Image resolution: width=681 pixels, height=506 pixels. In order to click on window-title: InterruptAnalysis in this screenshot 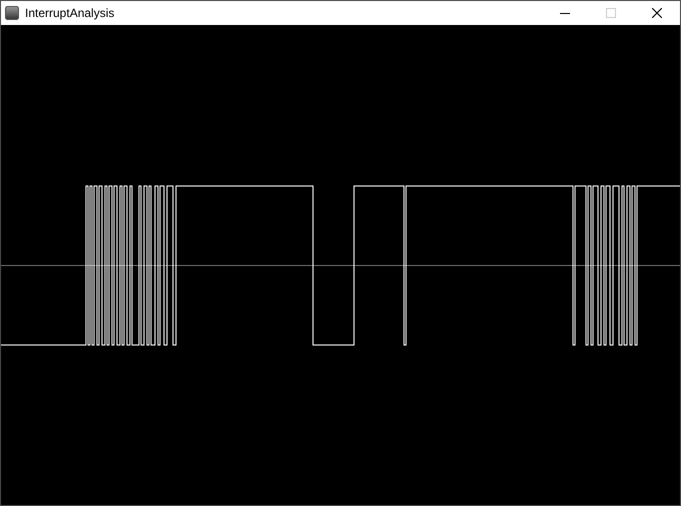, I will do `click(69, 13)`.